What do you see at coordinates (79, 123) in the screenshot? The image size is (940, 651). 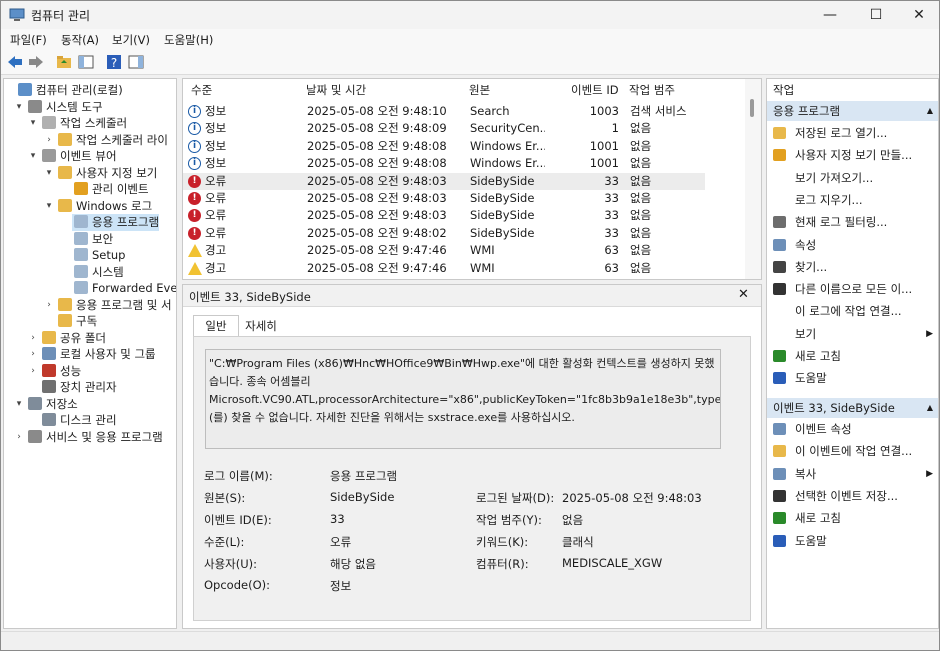 I see `tree-item: ▾ 작업 스케줄러` at bounding box center [79, 123].